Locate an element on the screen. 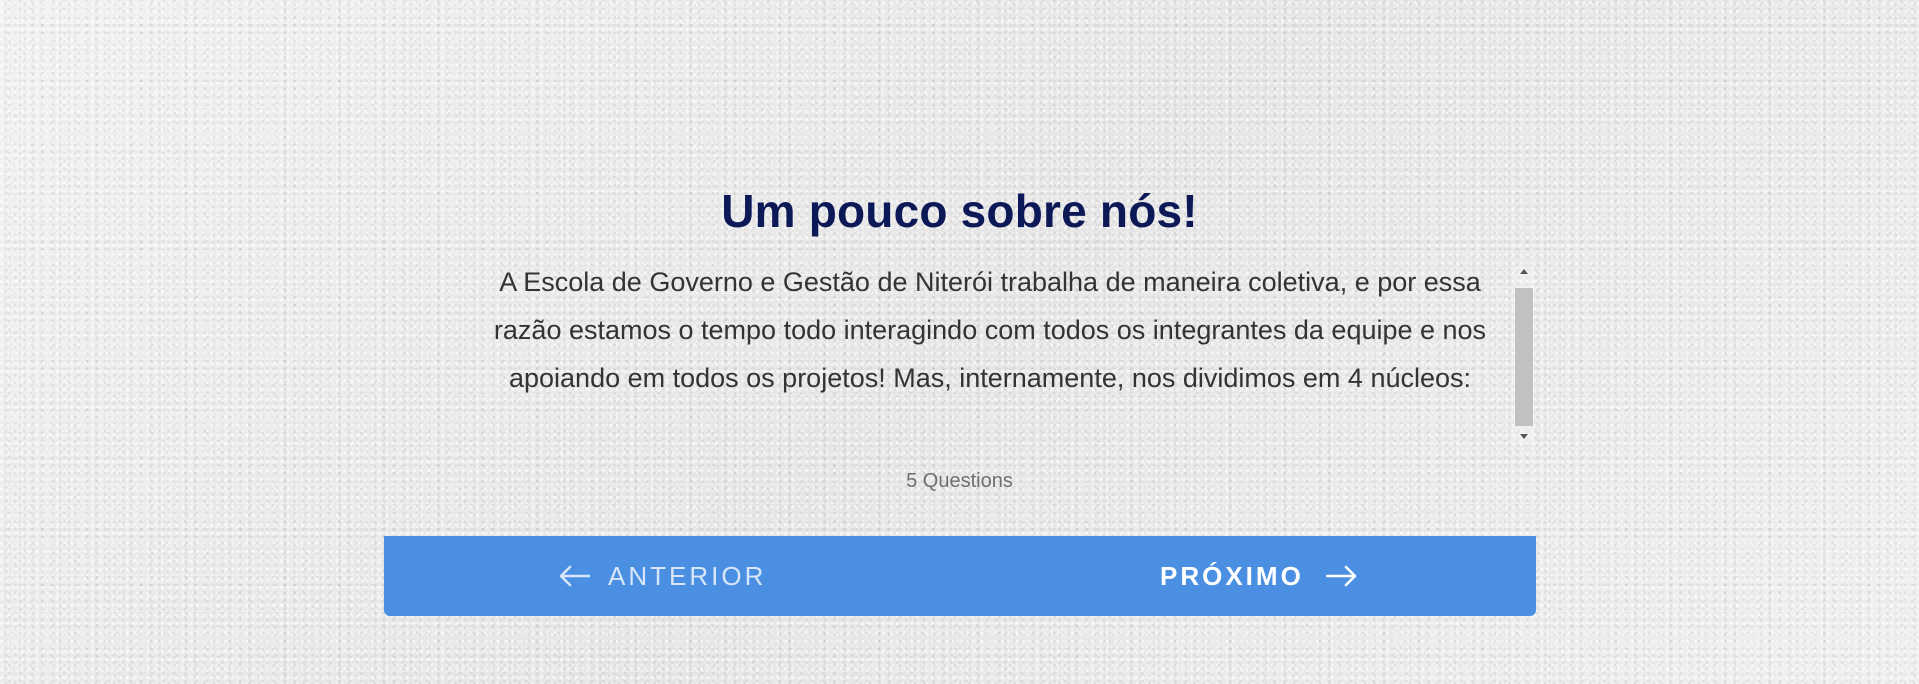  previous-button: ANTERIOR is located at coordinates (662, 576).